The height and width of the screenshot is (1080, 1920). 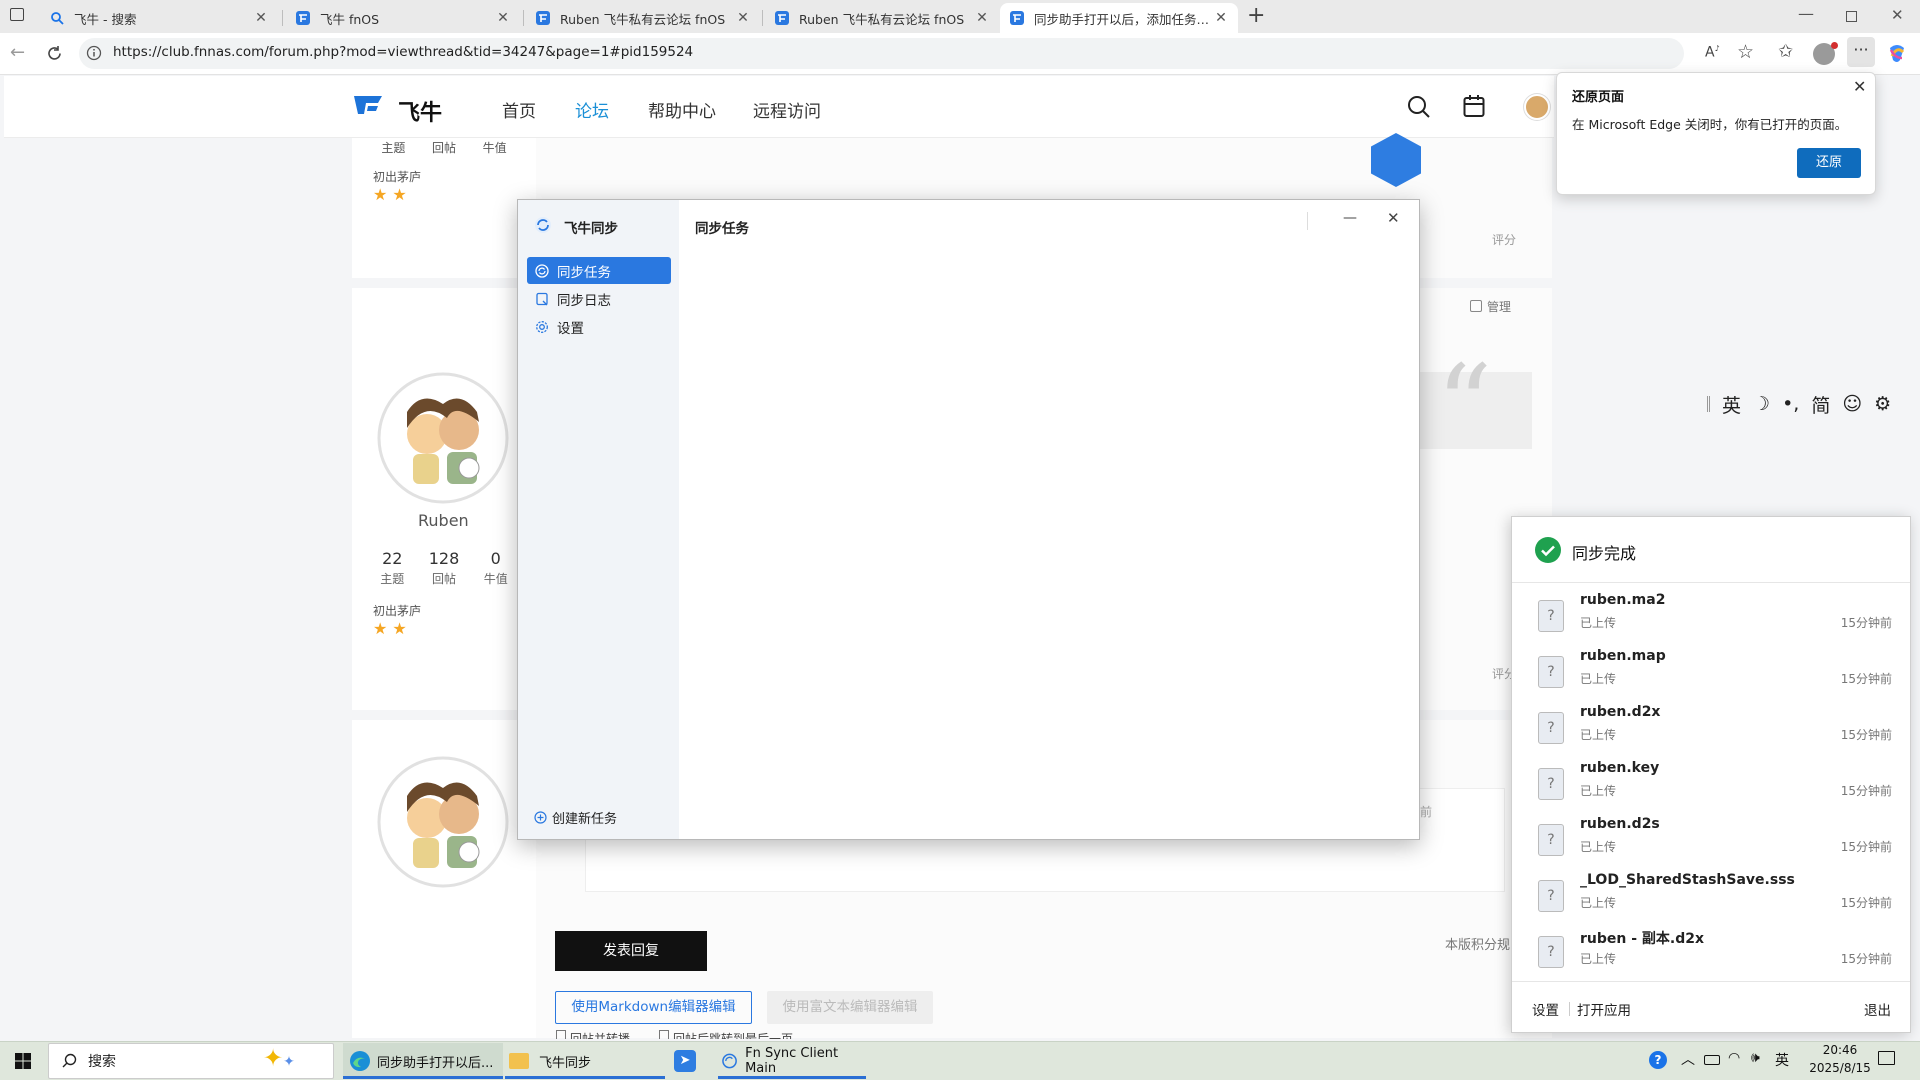 What do you see at coordinates (1598, 679) in the screenshot?
I see `file-status: 已上传` at bounding box center [1598, 679].